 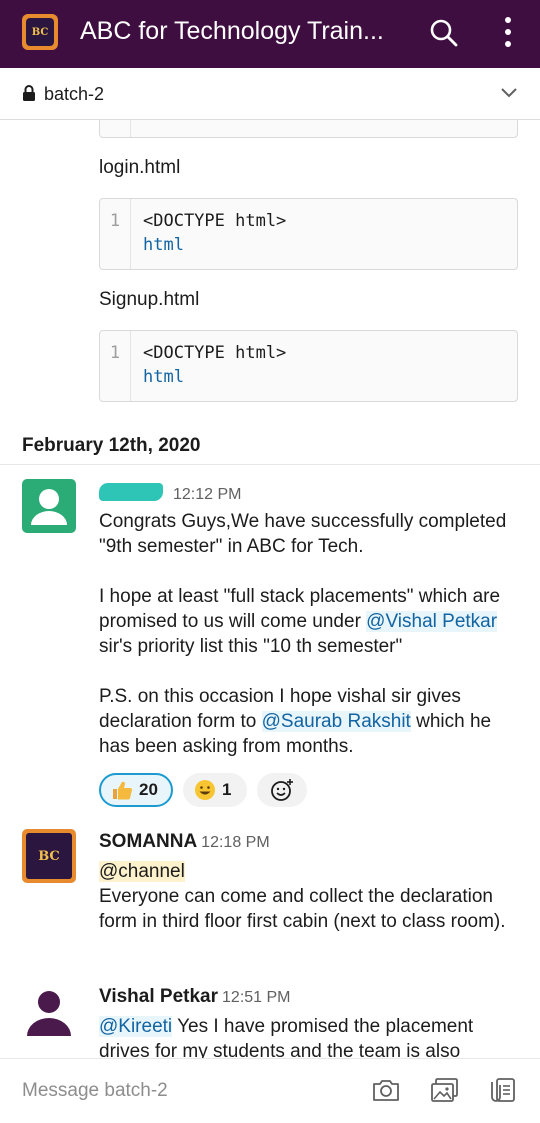 I want to click on avatar-somanna: BC, so click(x=49, y=856).